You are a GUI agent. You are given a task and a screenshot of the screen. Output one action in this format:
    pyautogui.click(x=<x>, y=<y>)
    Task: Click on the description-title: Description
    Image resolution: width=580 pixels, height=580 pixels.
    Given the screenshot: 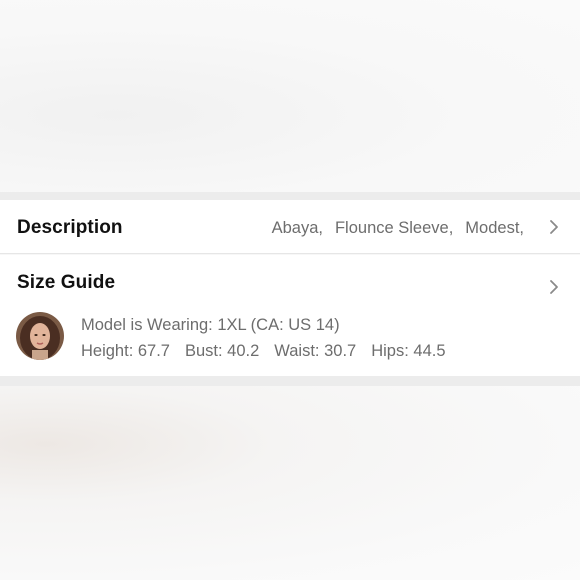 What is the action you would take?
    pyautogui.click(x=70, y=227)
    